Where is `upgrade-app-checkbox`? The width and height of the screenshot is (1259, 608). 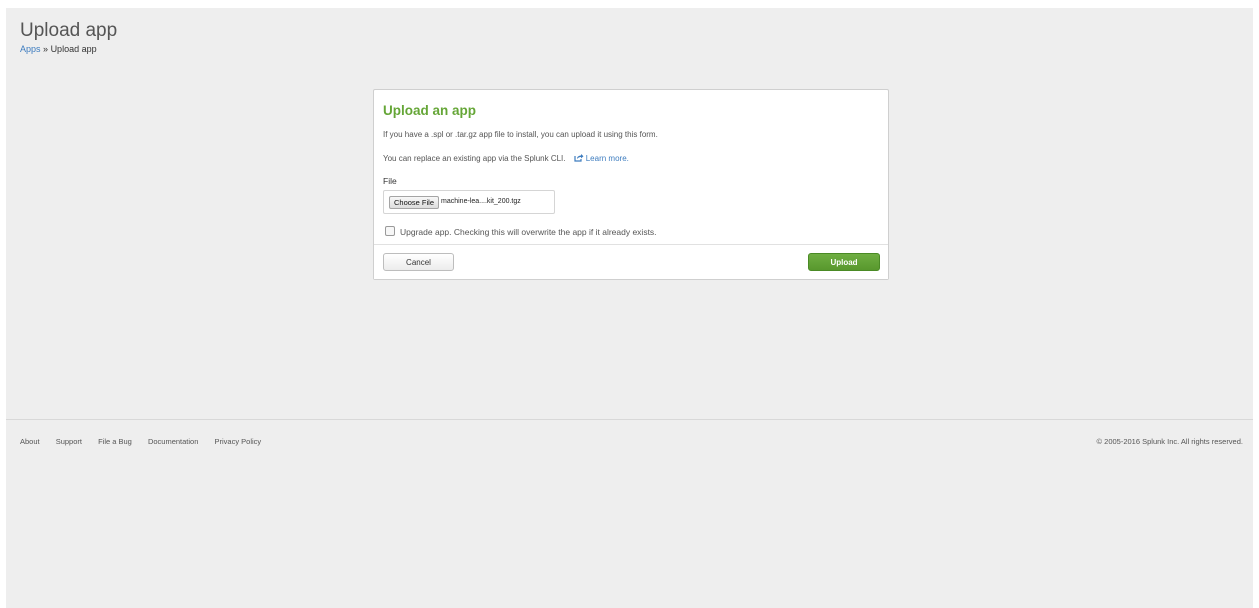 upgrade-app-checkbox is located at coordinates (390, 231).